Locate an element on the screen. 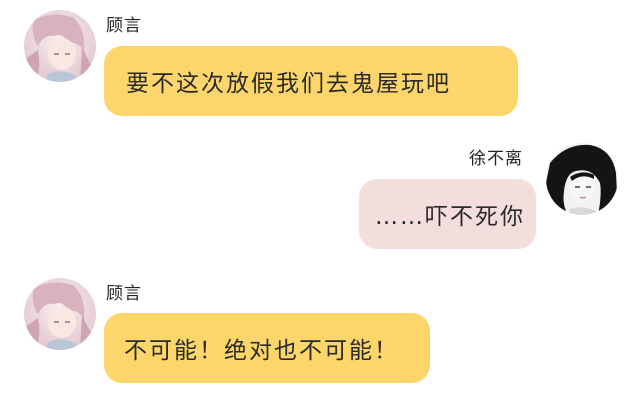 Image resolution: width=640 pixels, height=410 pixels. chat-bubble-left: 不可能！绝对也不可能！ is located at coordinates (267, 348).